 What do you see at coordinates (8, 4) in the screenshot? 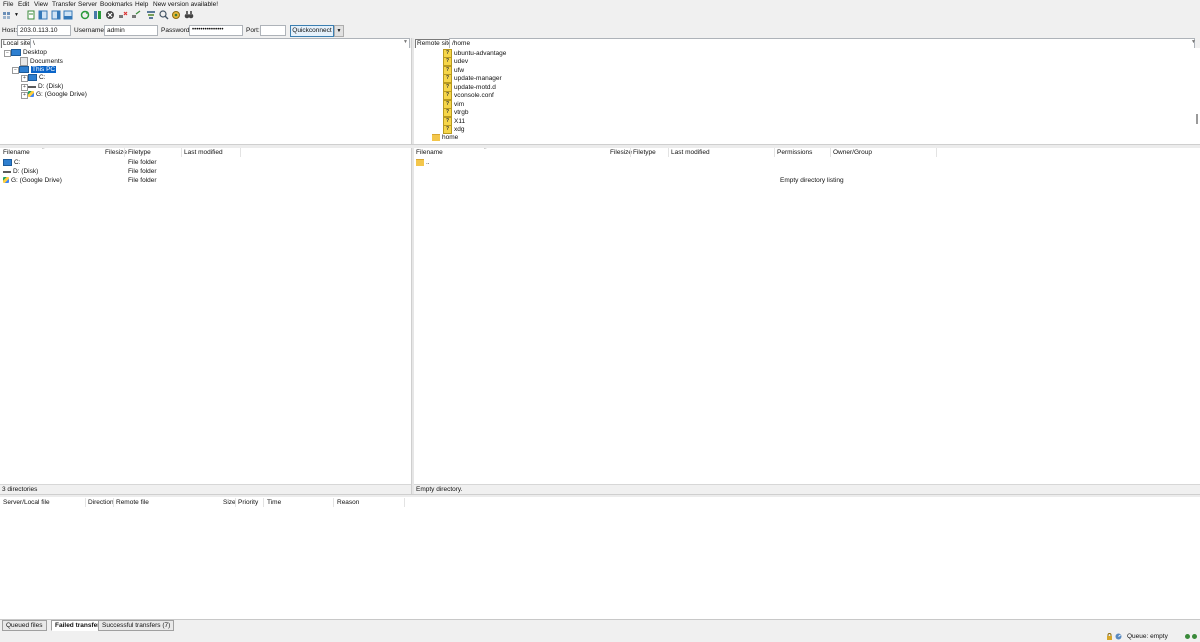
I see `menu-file: File` at bounding box center [8, 4].